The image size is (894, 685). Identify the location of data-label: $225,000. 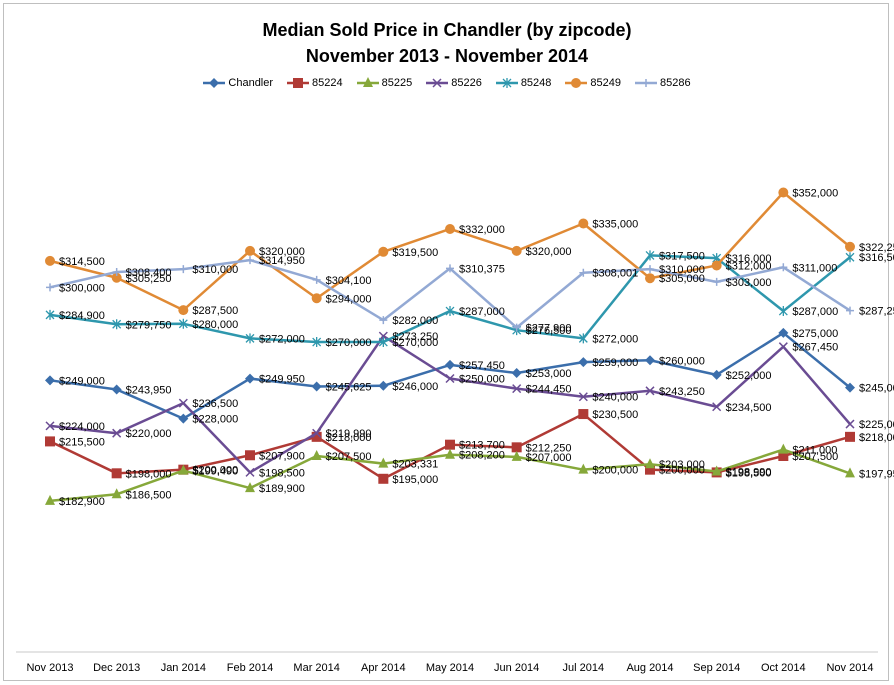
(876, 425).